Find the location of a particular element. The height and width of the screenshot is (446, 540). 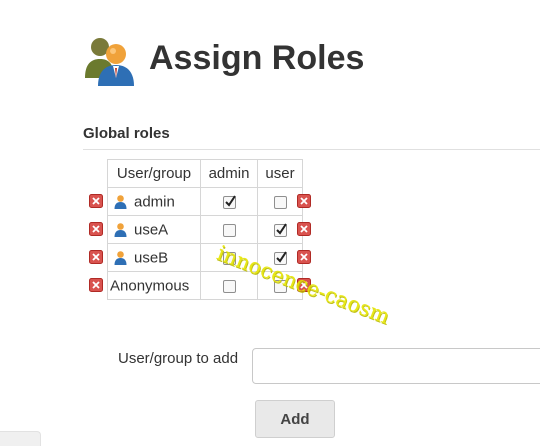

row-name-cell: admin is located at coordinates (154, 201).